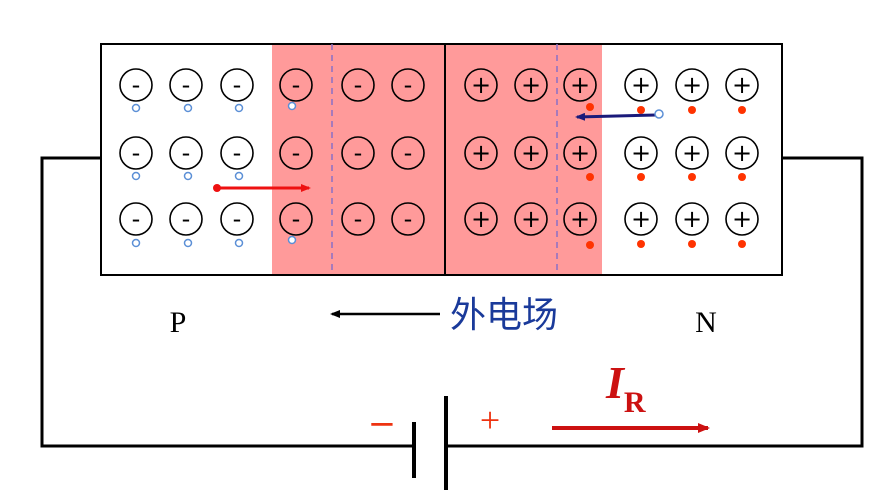 The image size is (888, 490). Describe the element at coordinates (490, 420) in the screenshot. I see `battery-positive-sign: +` at that location.